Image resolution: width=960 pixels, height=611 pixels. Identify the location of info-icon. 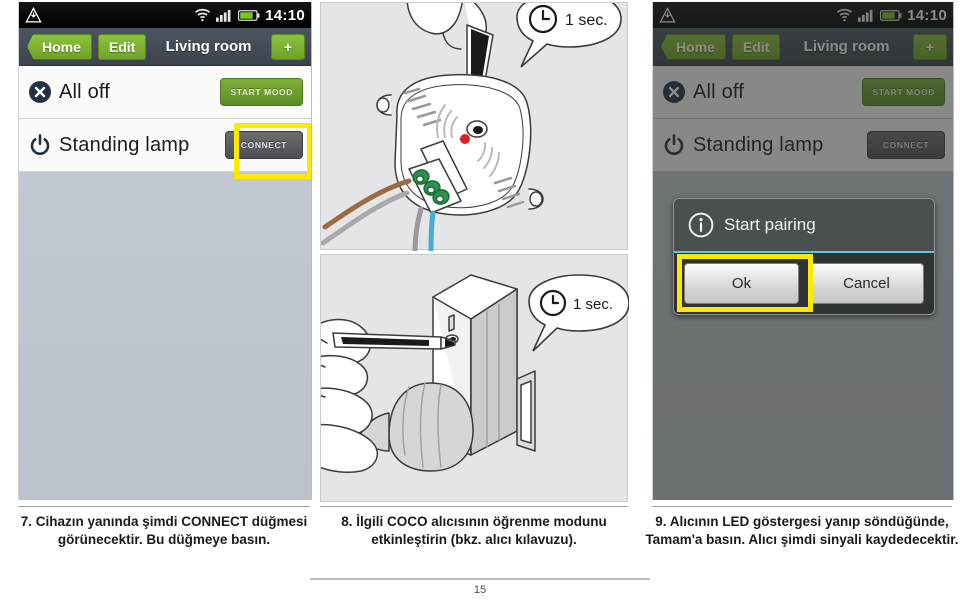
(701, 225).